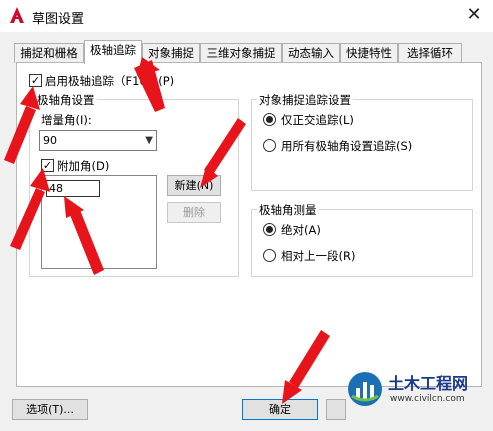  I want to click on ok-button: 确定, so click(280, 409).